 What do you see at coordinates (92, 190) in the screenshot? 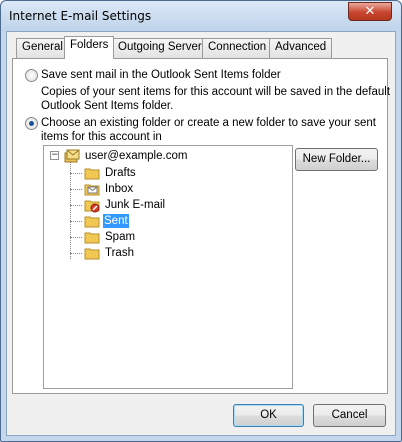
I see `inbox-icon` at bounding box center [92, 190].